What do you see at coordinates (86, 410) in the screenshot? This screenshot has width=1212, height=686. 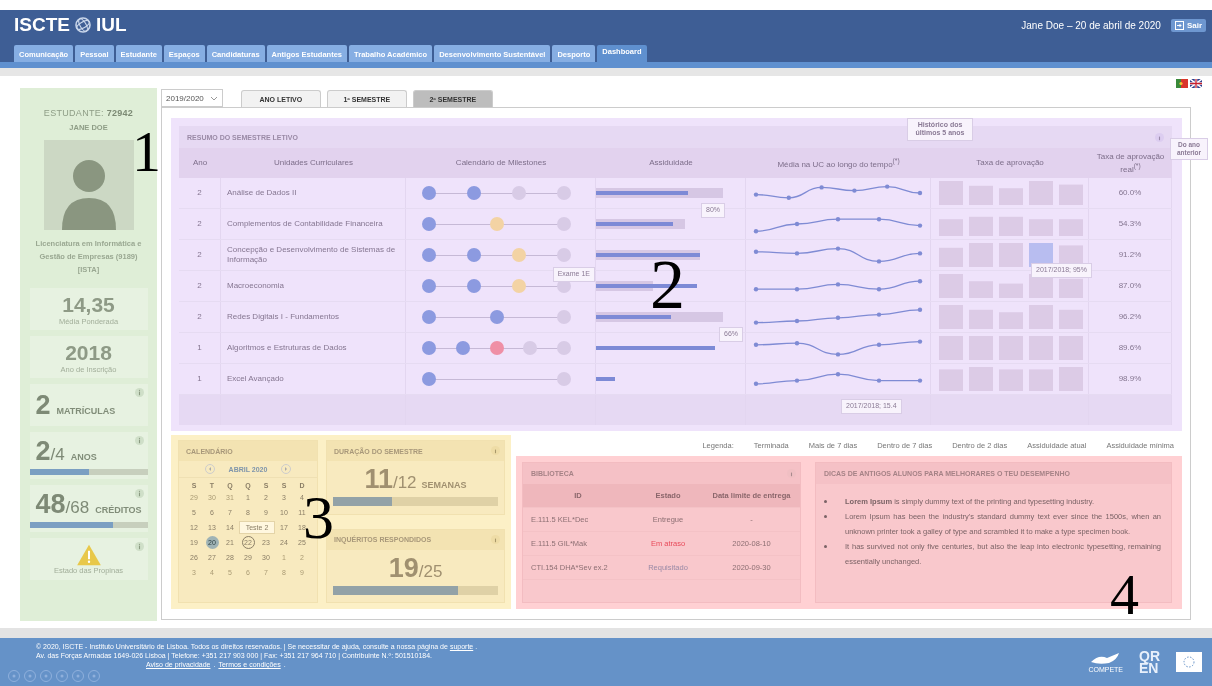 I see `stat-label: MATRÍCULAS` at bounding box center [86, 410].